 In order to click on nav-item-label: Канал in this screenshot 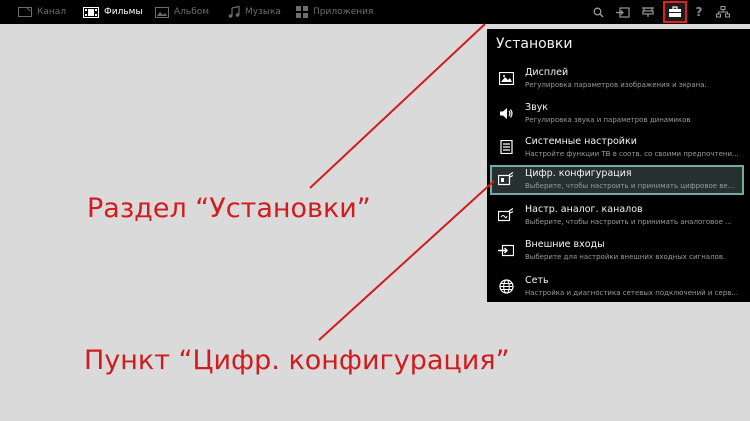, I will do `click(52, 12)`.